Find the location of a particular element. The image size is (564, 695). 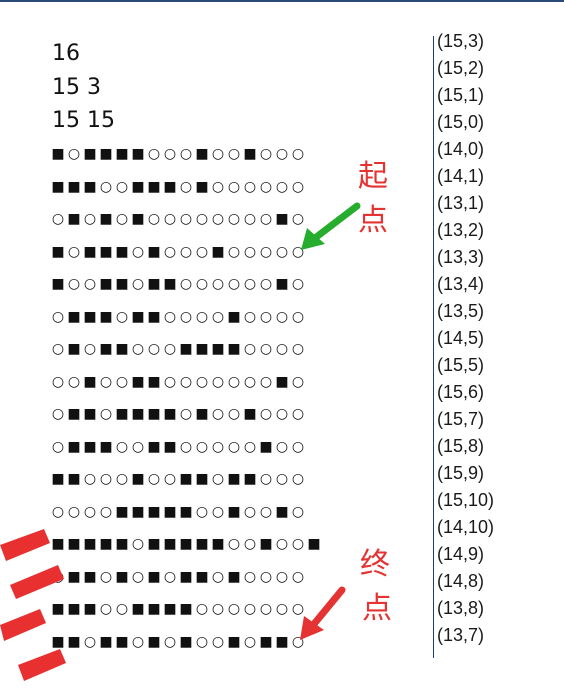

header-line-2: 15 3 is located at coordinates (76, 87).